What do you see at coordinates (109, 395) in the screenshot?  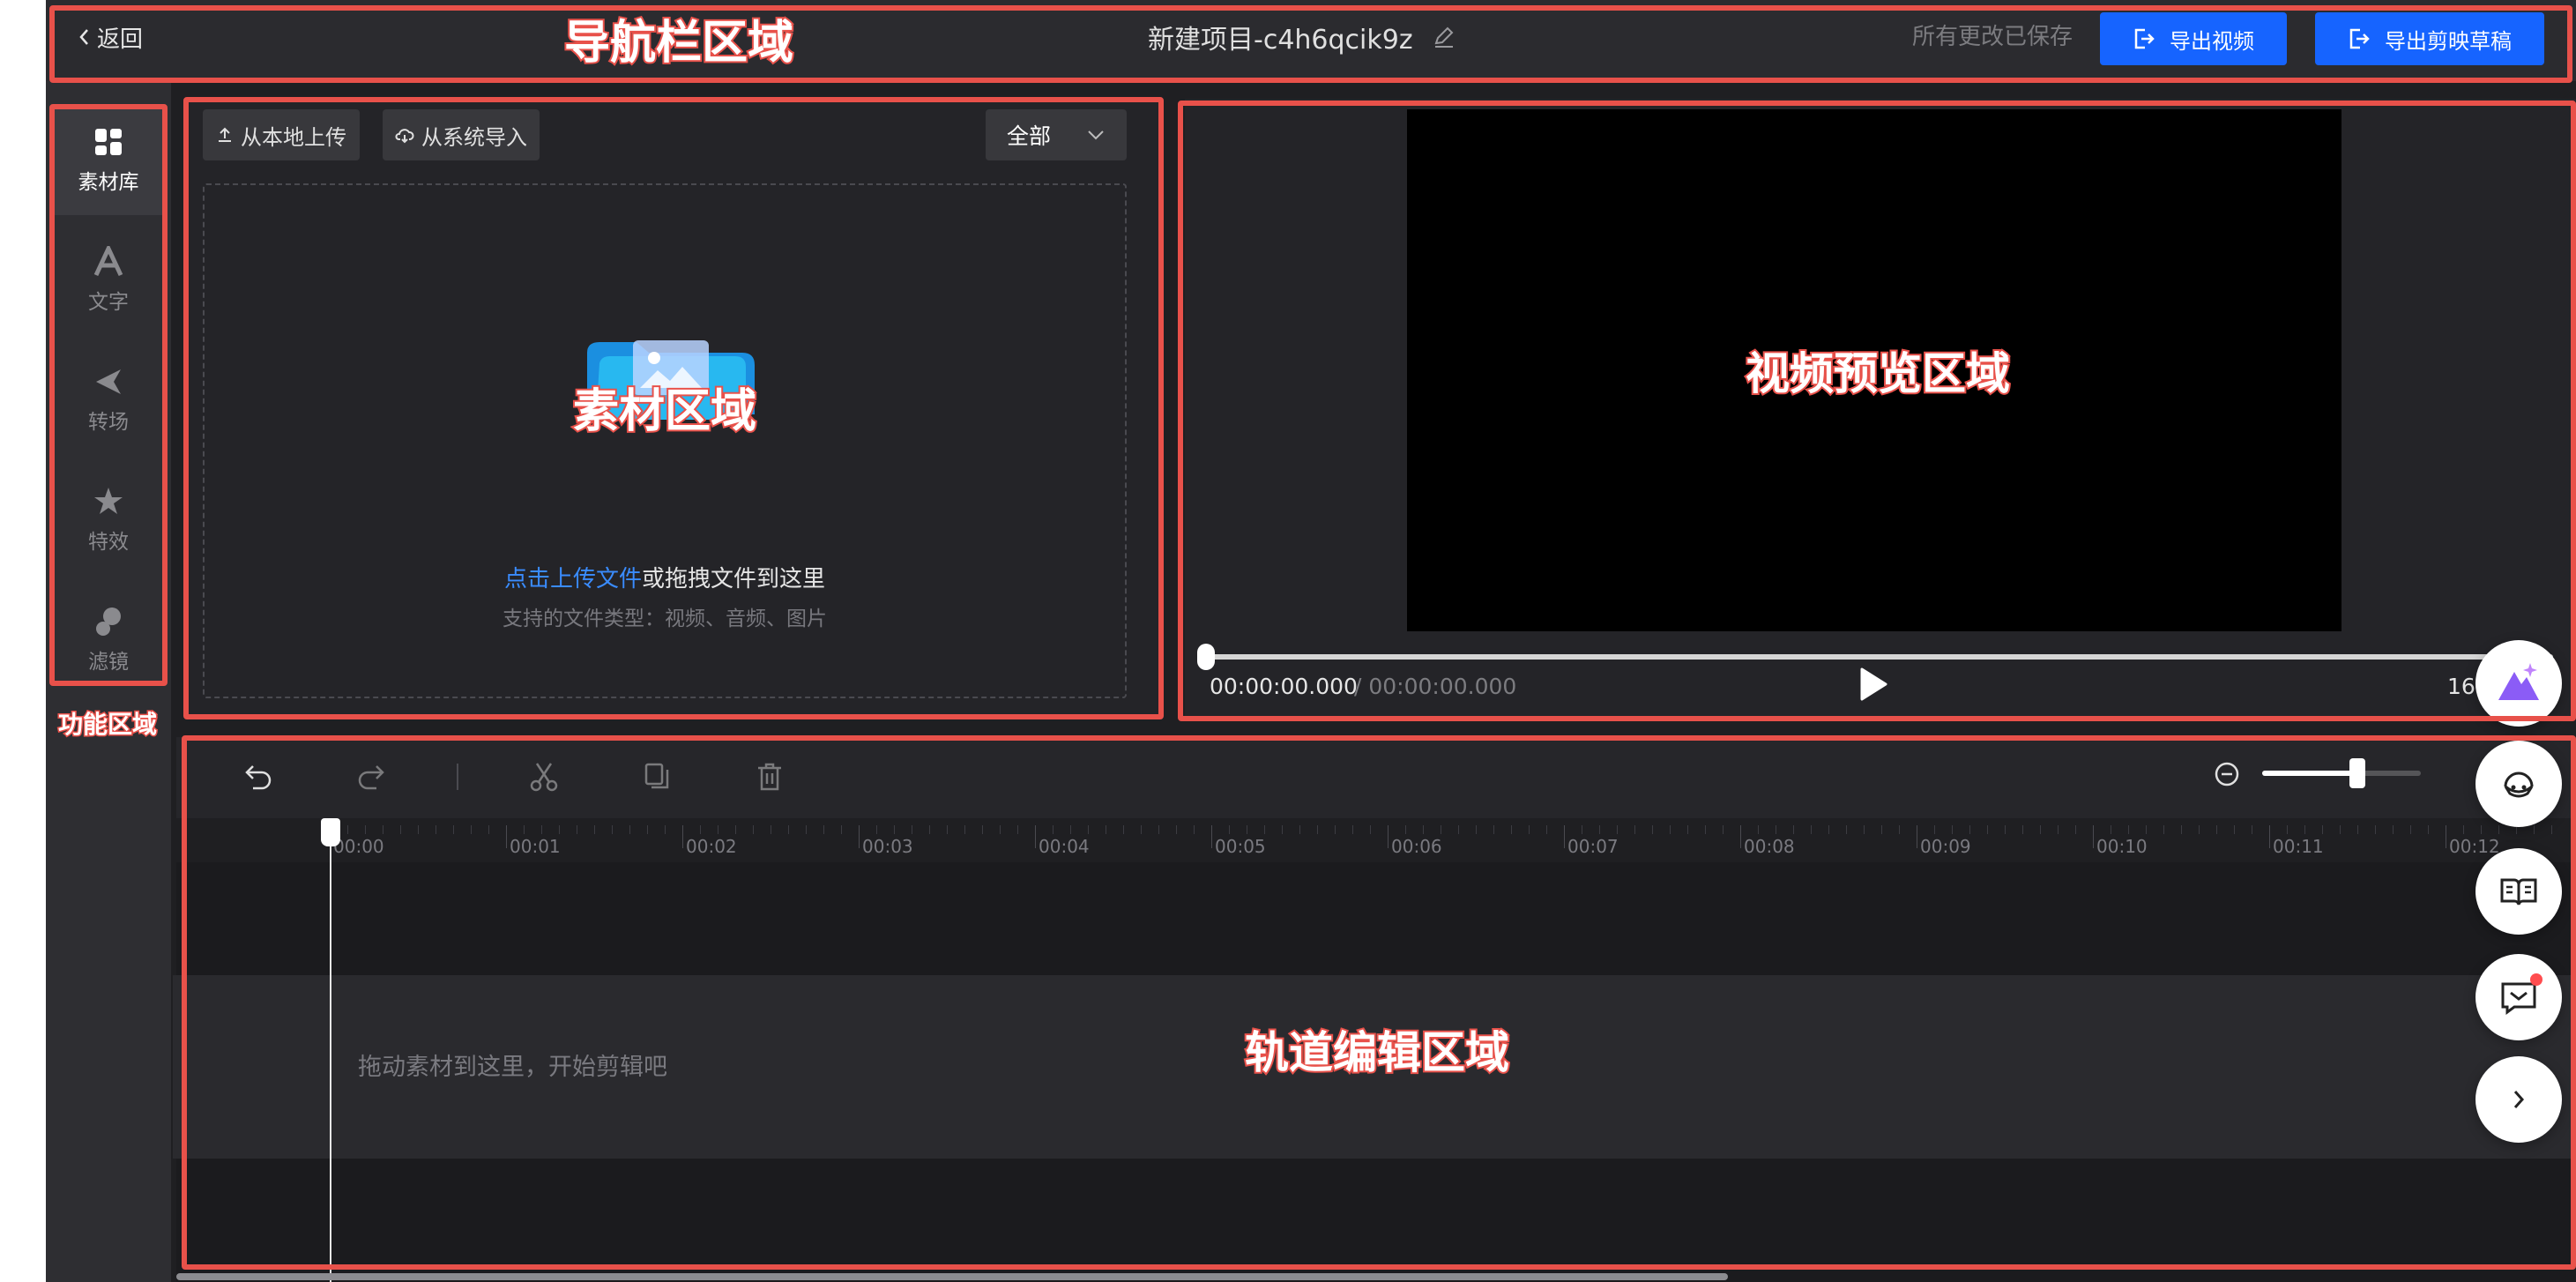 I see `annotation-box-function` at bounding box center [109, 395].